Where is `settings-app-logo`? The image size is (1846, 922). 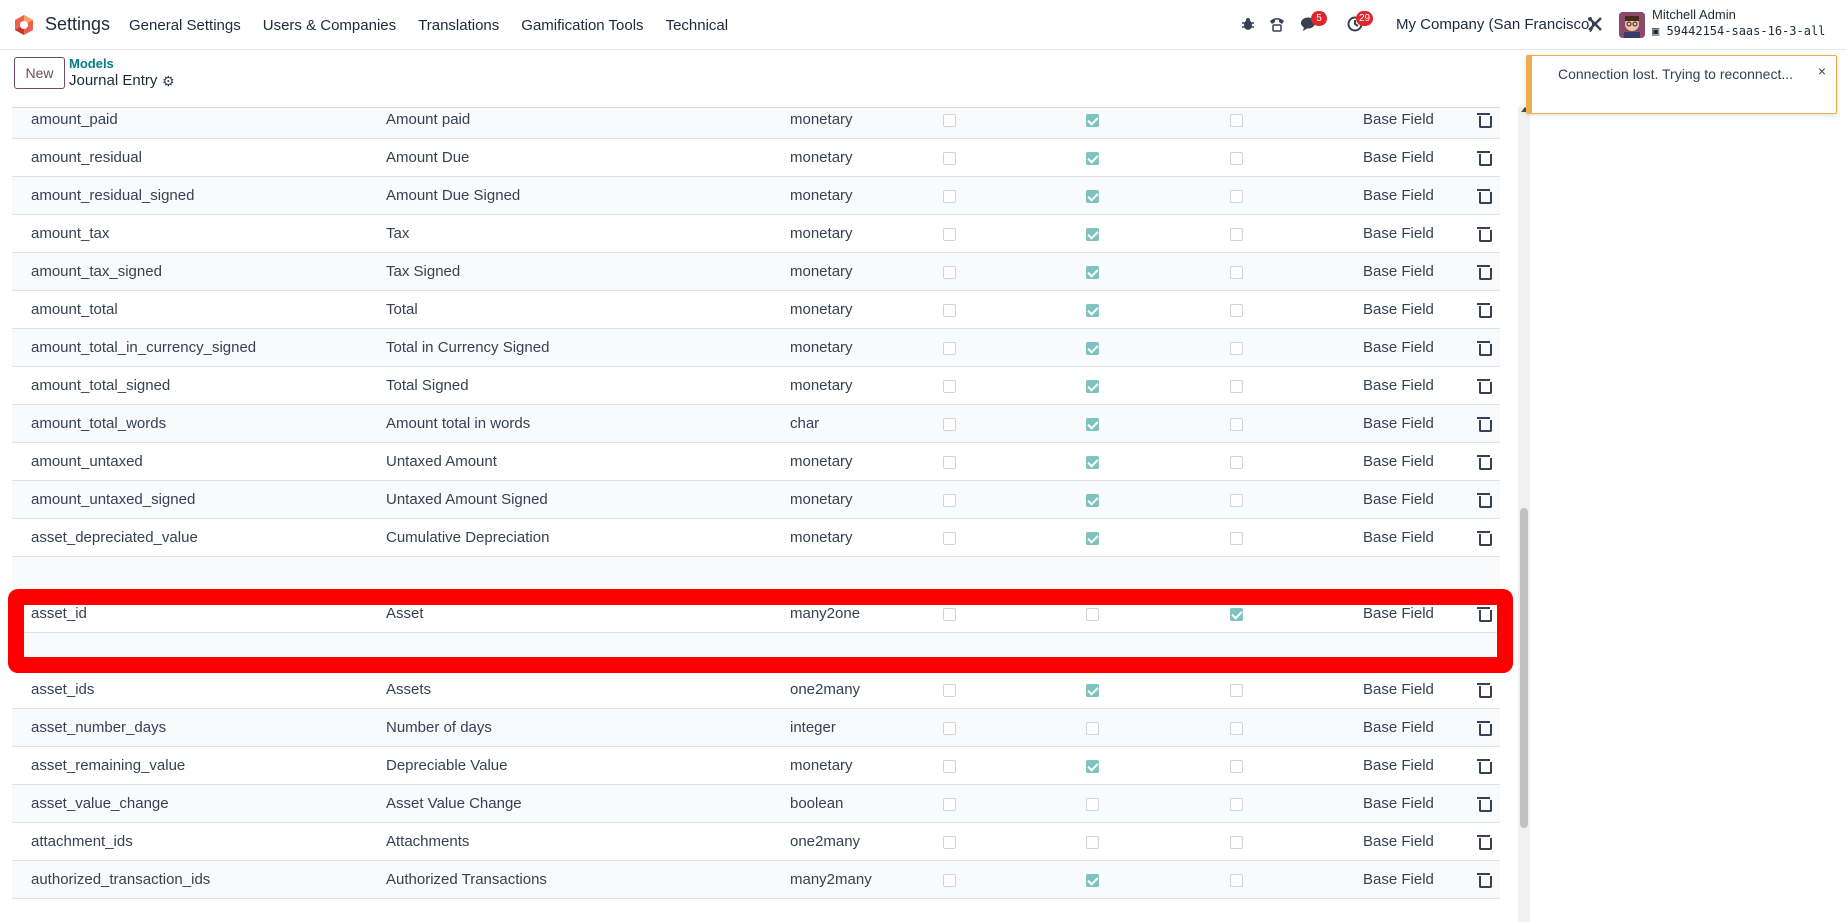
settings-app-logo is located at coordinates (24, 25).